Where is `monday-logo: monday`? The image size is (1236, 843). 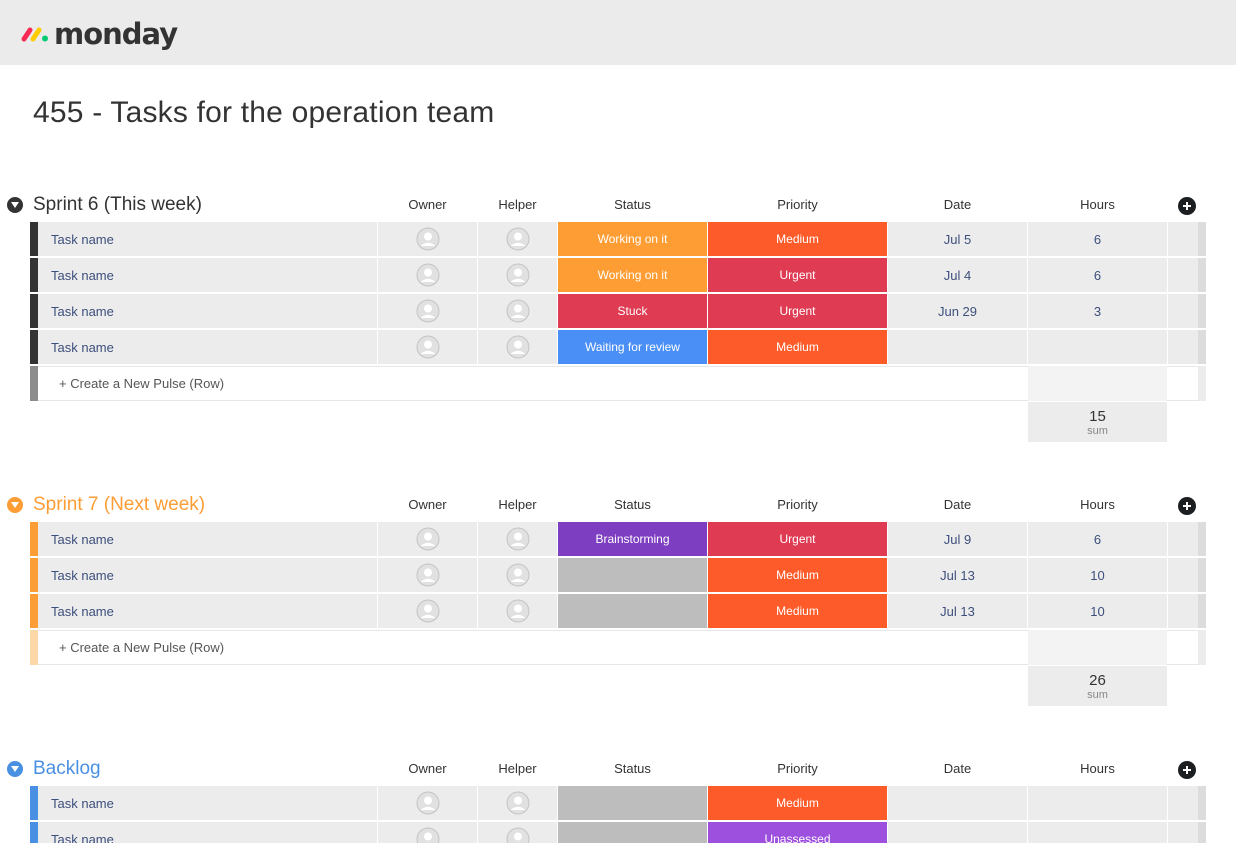
monday-logo: monday is located at coordinates (99, 34).